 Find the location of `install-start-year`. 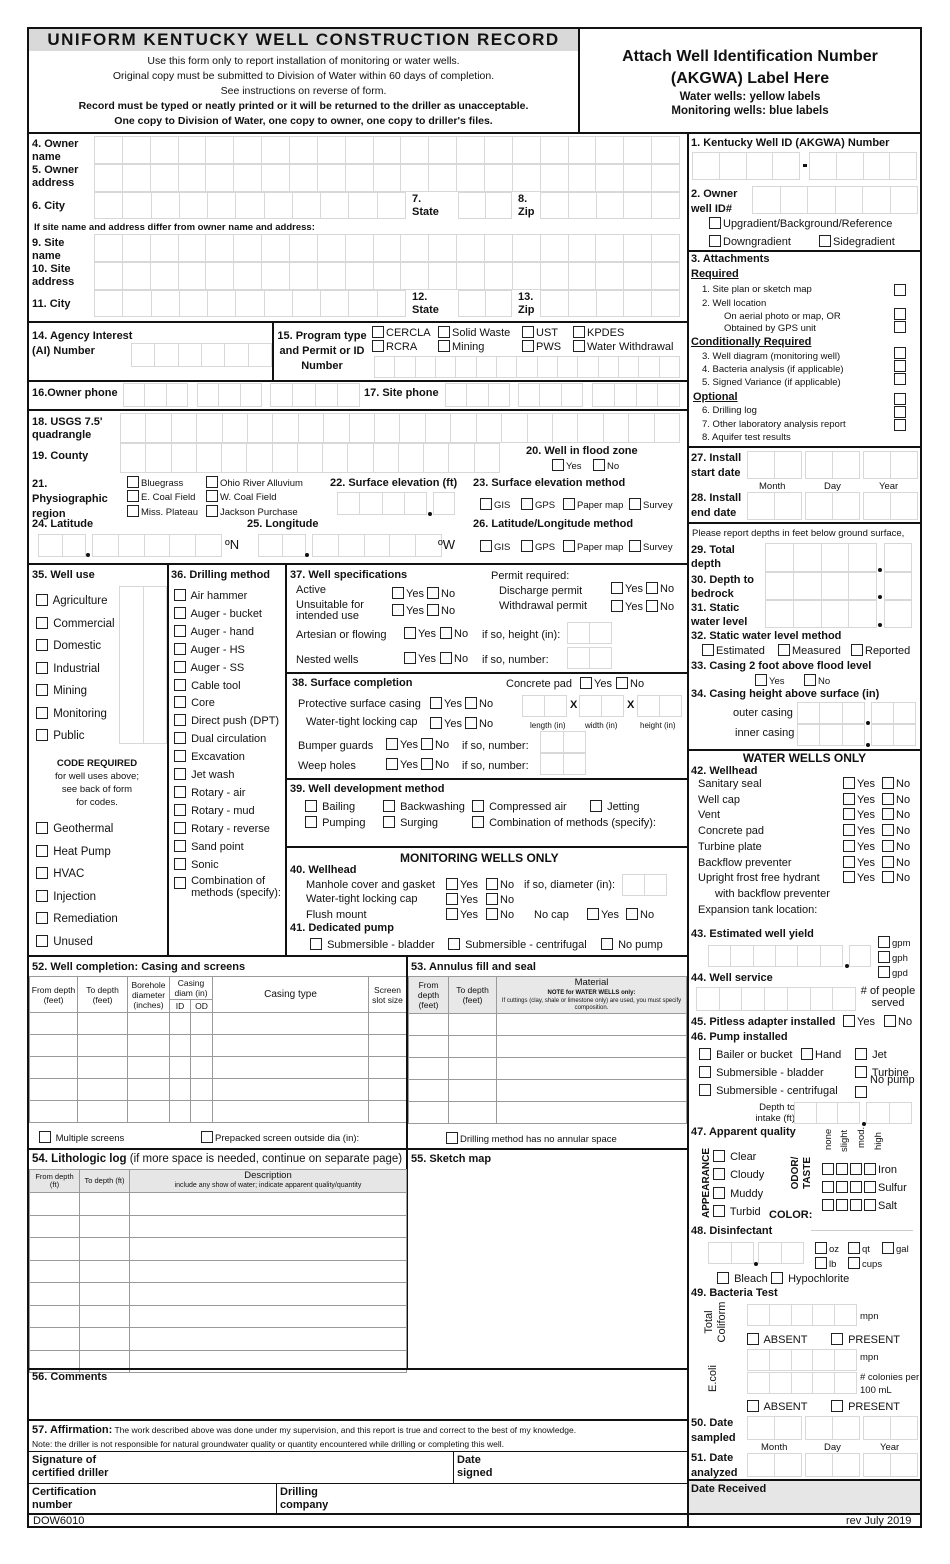

install-start-year is located at coordinates (890, 465).